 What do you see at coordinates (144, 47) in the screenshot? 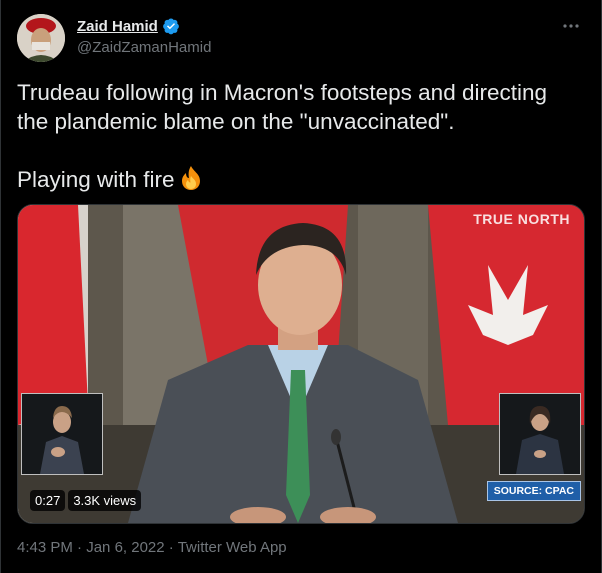
I see `author-handle: @ZaidZamanHamid` at bounding box center [144, 47].